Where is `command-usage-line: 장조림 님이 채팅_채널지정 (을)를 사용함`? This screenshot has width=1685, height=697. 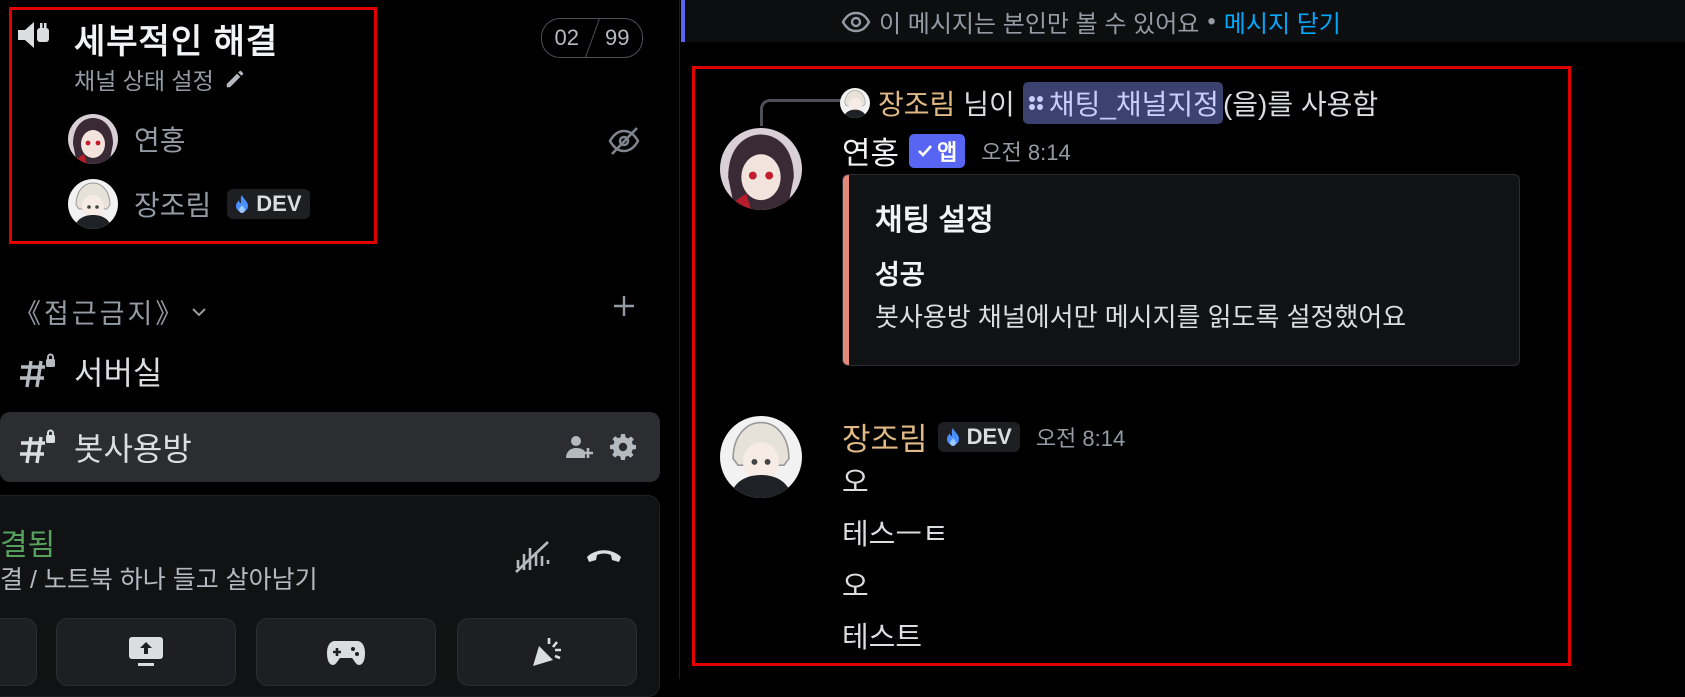
command-usage-line: 장조림 님이 채팅_채널지정 (을)를 사용함 is located at coordinates (1109, 103).